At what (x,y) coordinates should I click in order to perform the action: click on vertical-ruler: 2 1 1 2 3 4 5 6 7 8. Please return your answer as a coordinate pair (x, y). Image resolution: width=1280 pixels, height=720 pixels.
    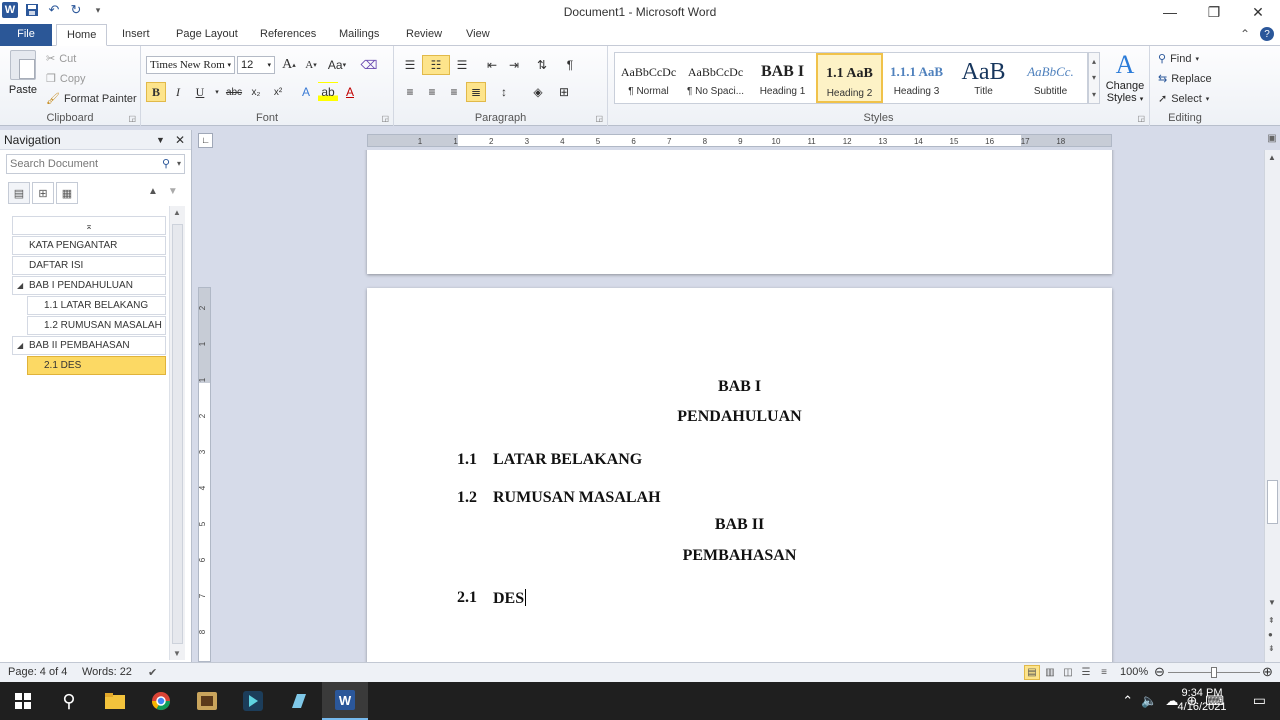
    Looking at the image, I should click on (204, 474).